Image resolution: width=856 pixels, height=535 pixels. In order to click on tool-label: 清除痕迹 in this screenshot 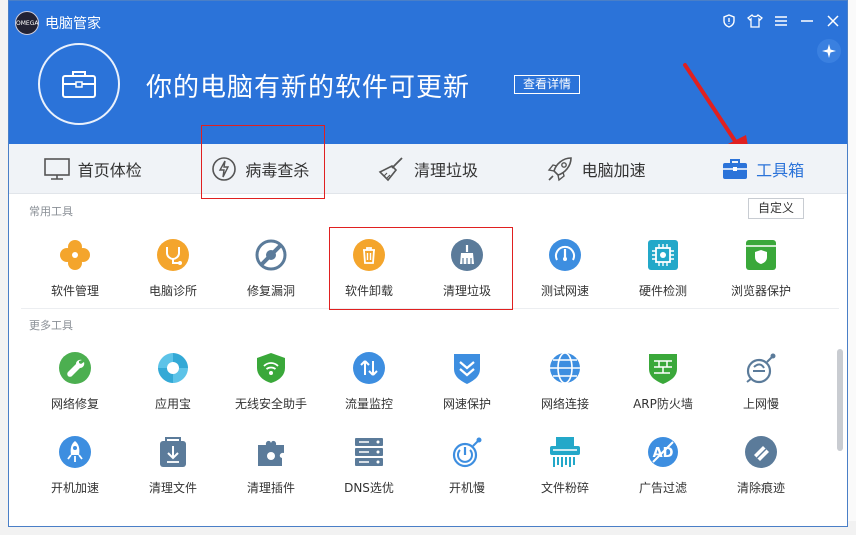, I will do `click(760, 488)`.